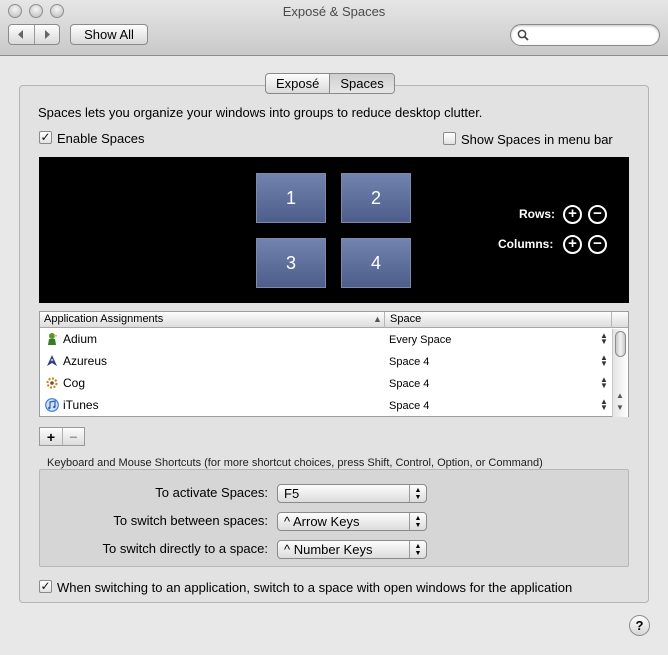  What do you see at coordinates (297, 83) in the screenshot?
I see `tab-expose: Exposé` at bounding box center [297, 83].